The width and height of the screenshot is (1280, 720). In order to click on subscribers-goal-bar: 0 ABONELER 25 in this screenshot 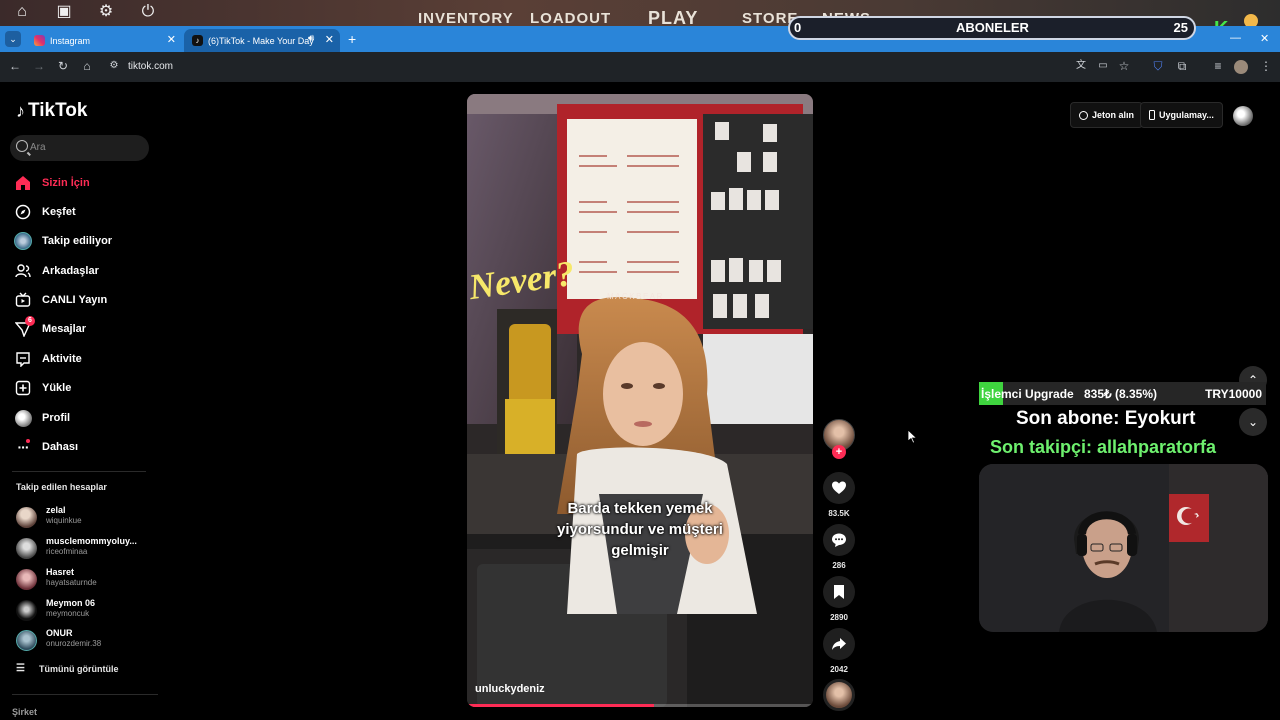, I will do `click(992, 28)`.